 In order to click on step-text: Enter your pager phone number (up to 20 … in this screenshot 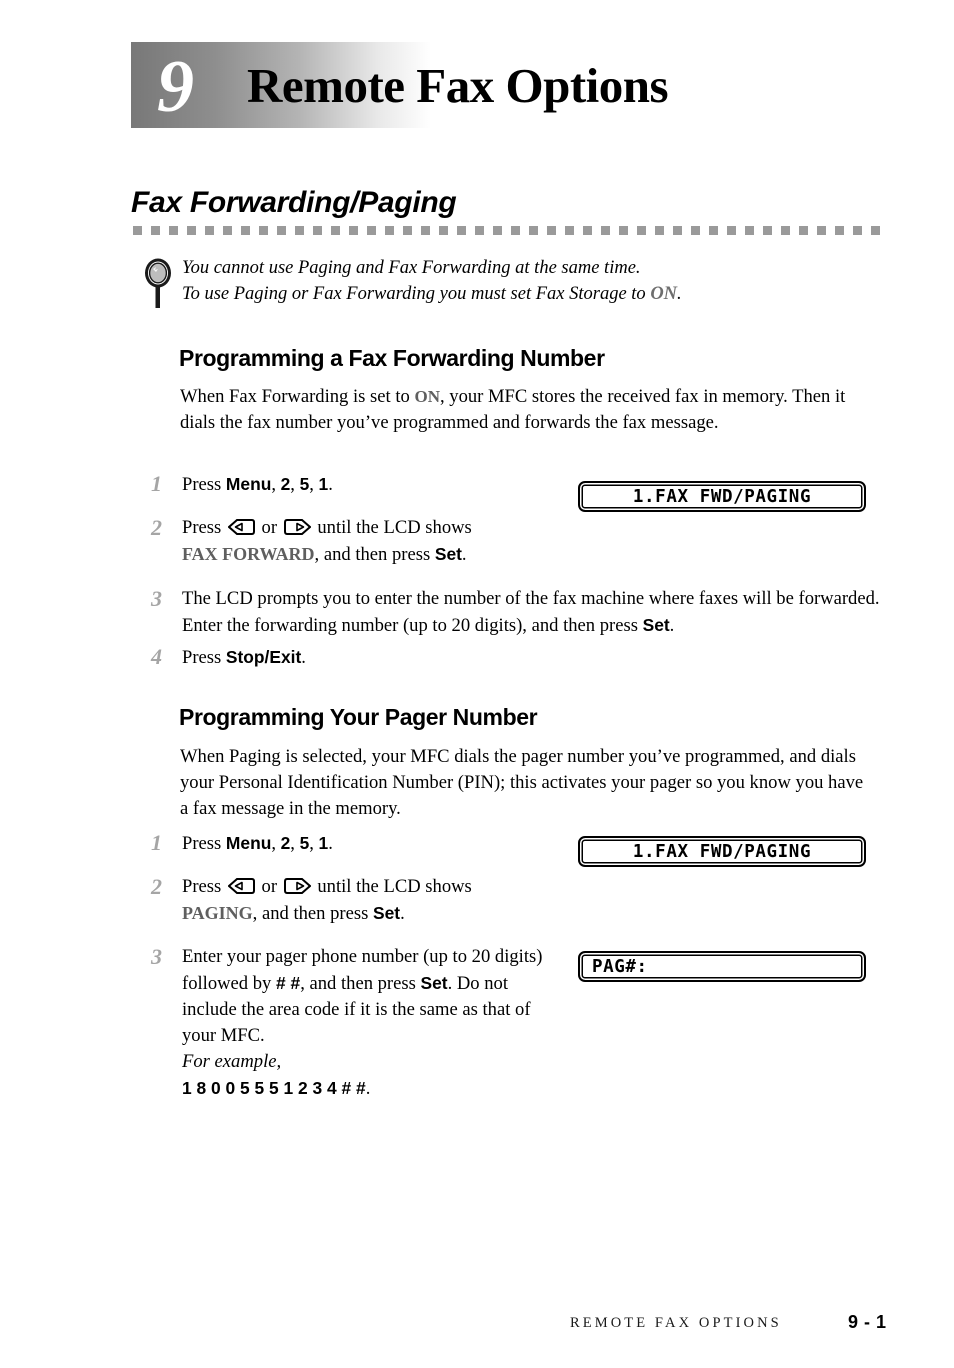, I will do `click(362, 1022)`.